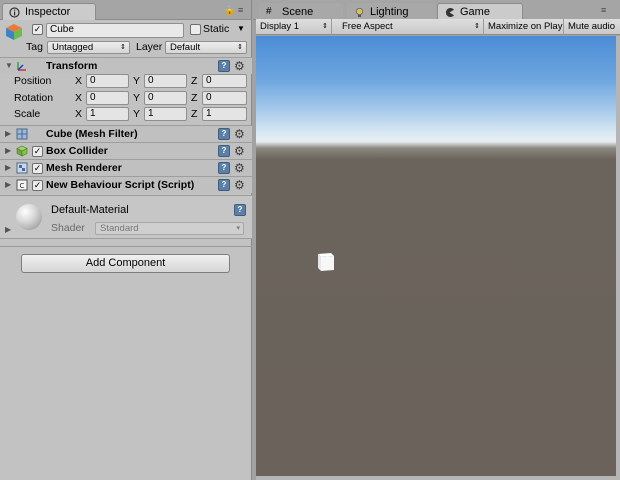 This screenshot has width=620, height=480. I want to click on static-dropdown-arrow: ▼, so click(241, 28).